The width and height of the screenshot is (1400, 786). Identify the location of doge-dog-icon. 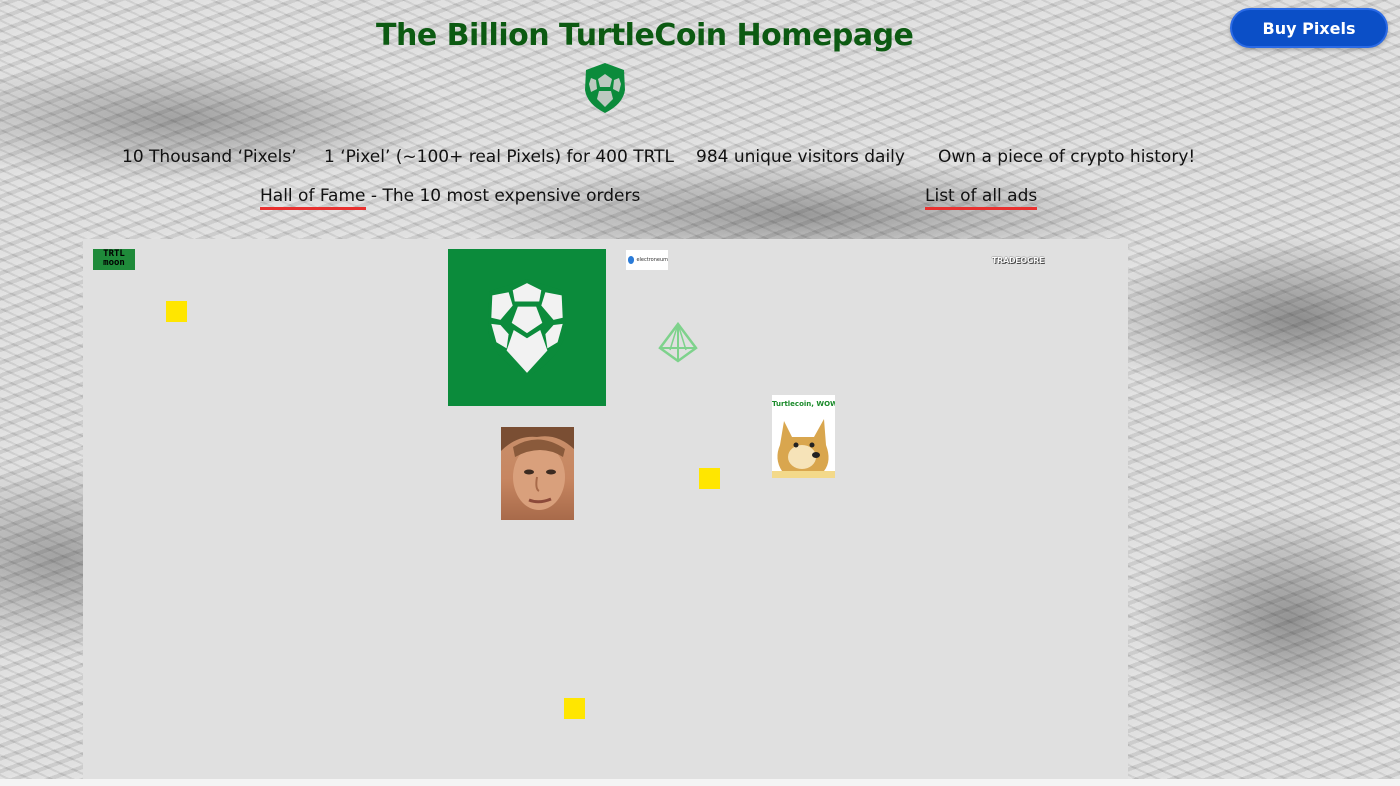
(803, 448).